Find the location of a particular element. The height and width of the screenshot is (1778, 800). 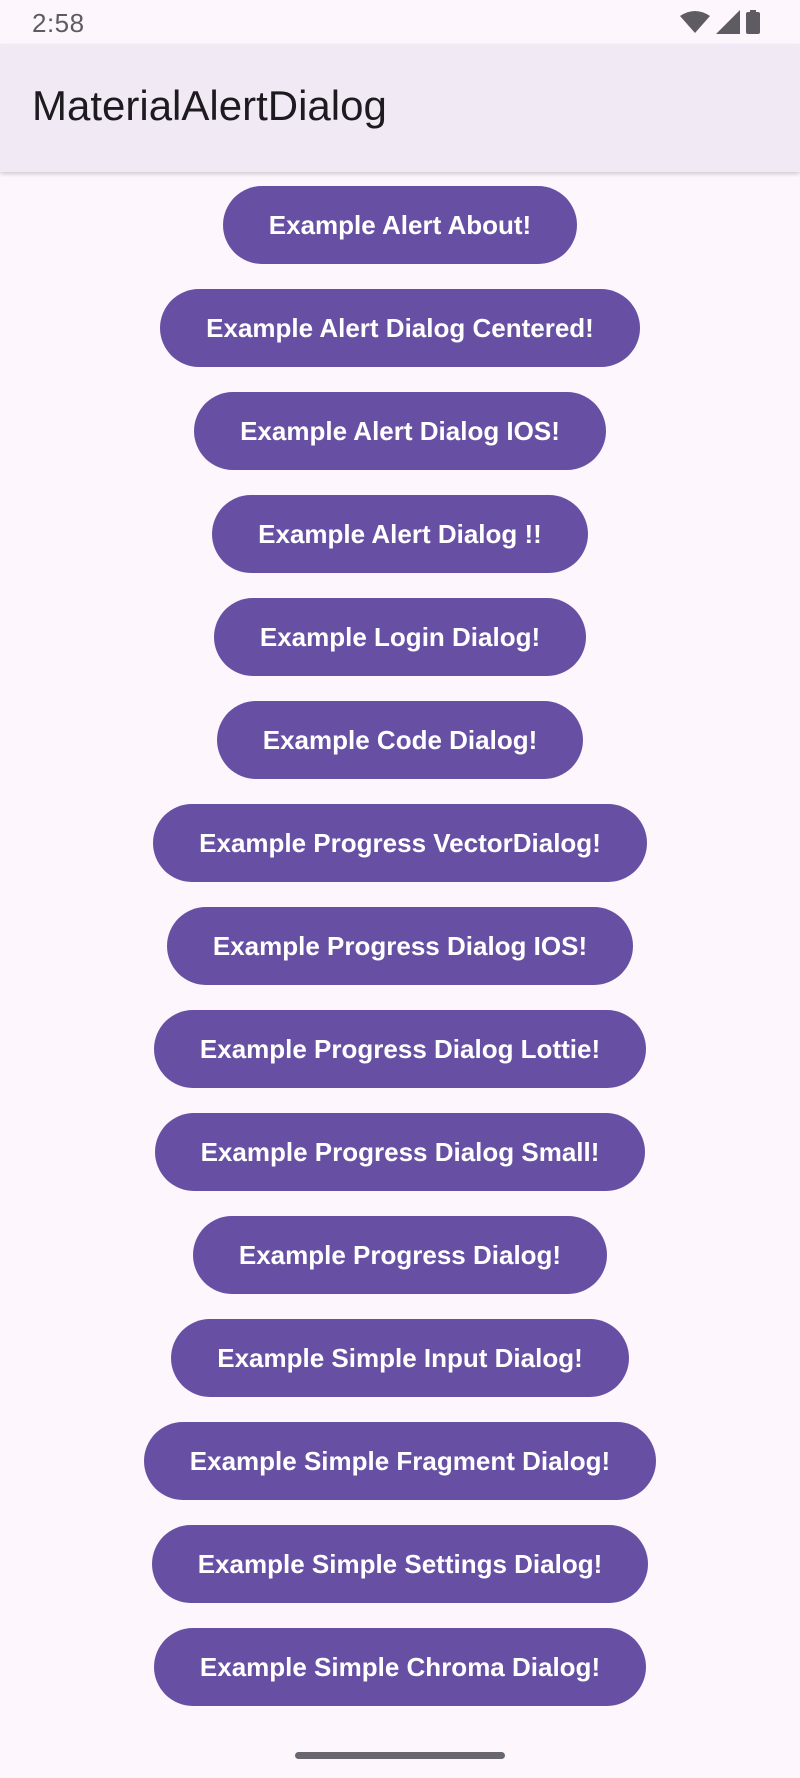

alert-dialog-button: Example Alert Dialog !! is located at coordinates (400, 534).